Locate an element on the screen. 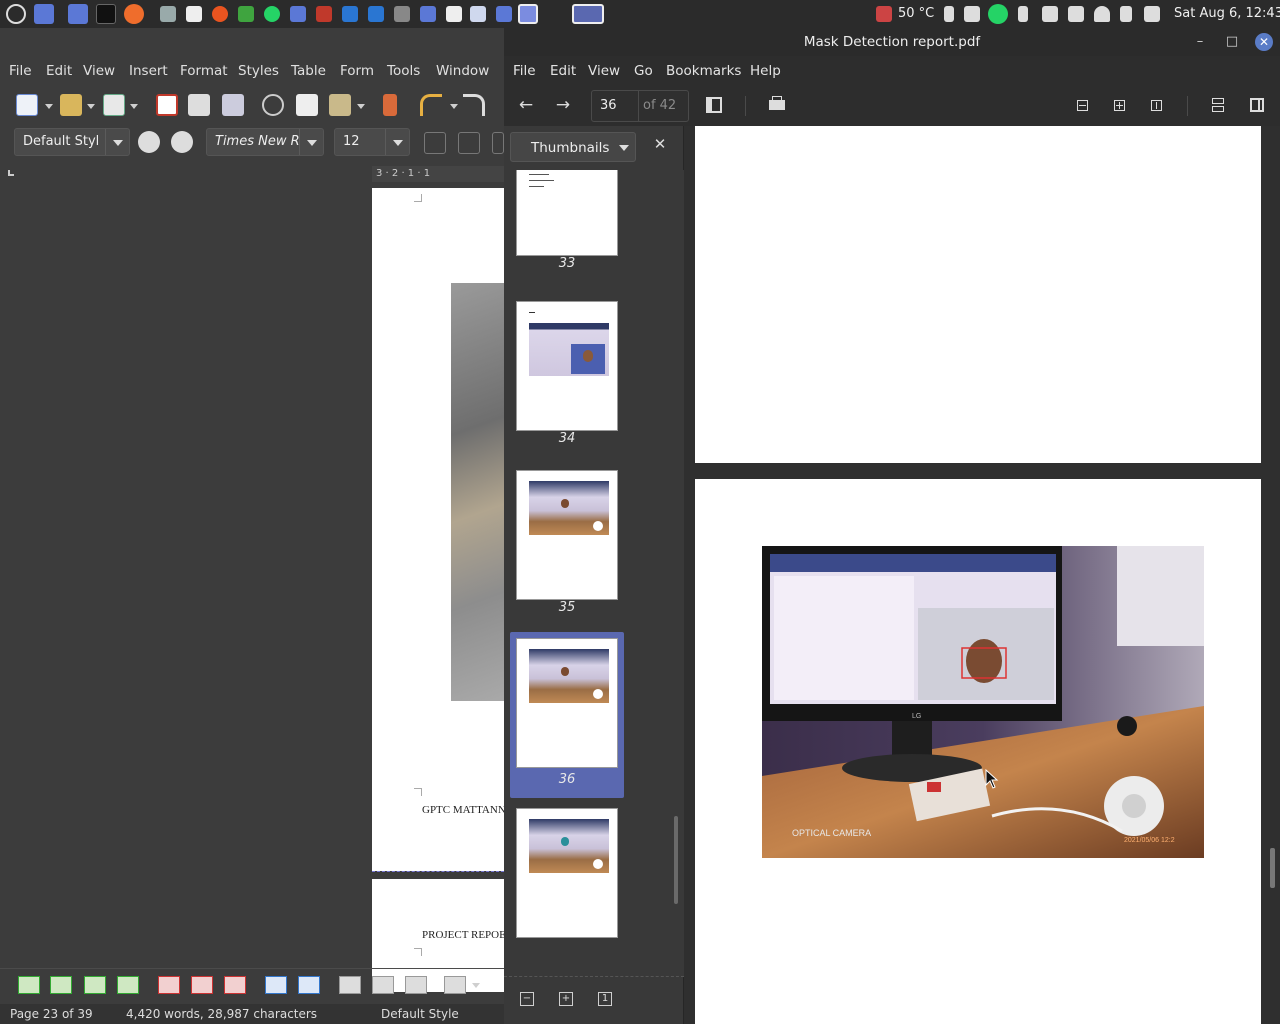 The height and width of the screenshot is (1024, 1280). page-style-status: Default Style is located at coordinates (420, 1014).